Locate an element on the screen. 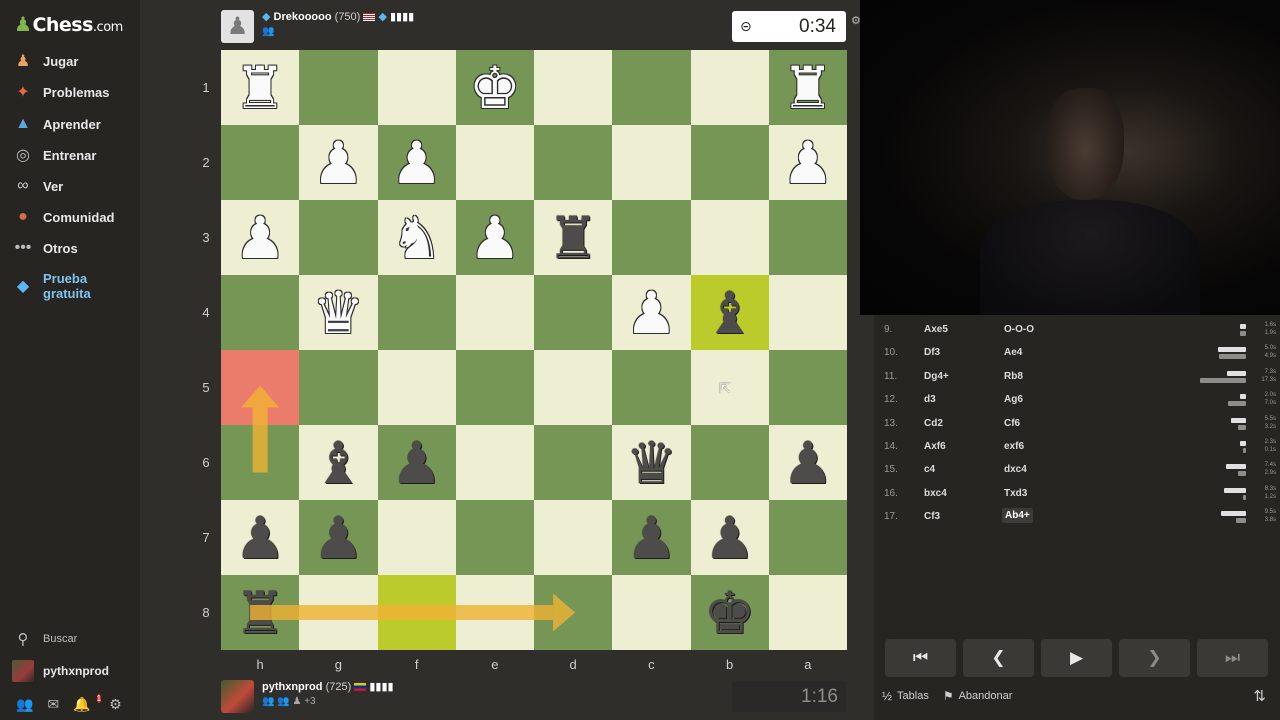 The image size is (1280, 720). square-e3: ♟ is located at coordinates (494, 237).